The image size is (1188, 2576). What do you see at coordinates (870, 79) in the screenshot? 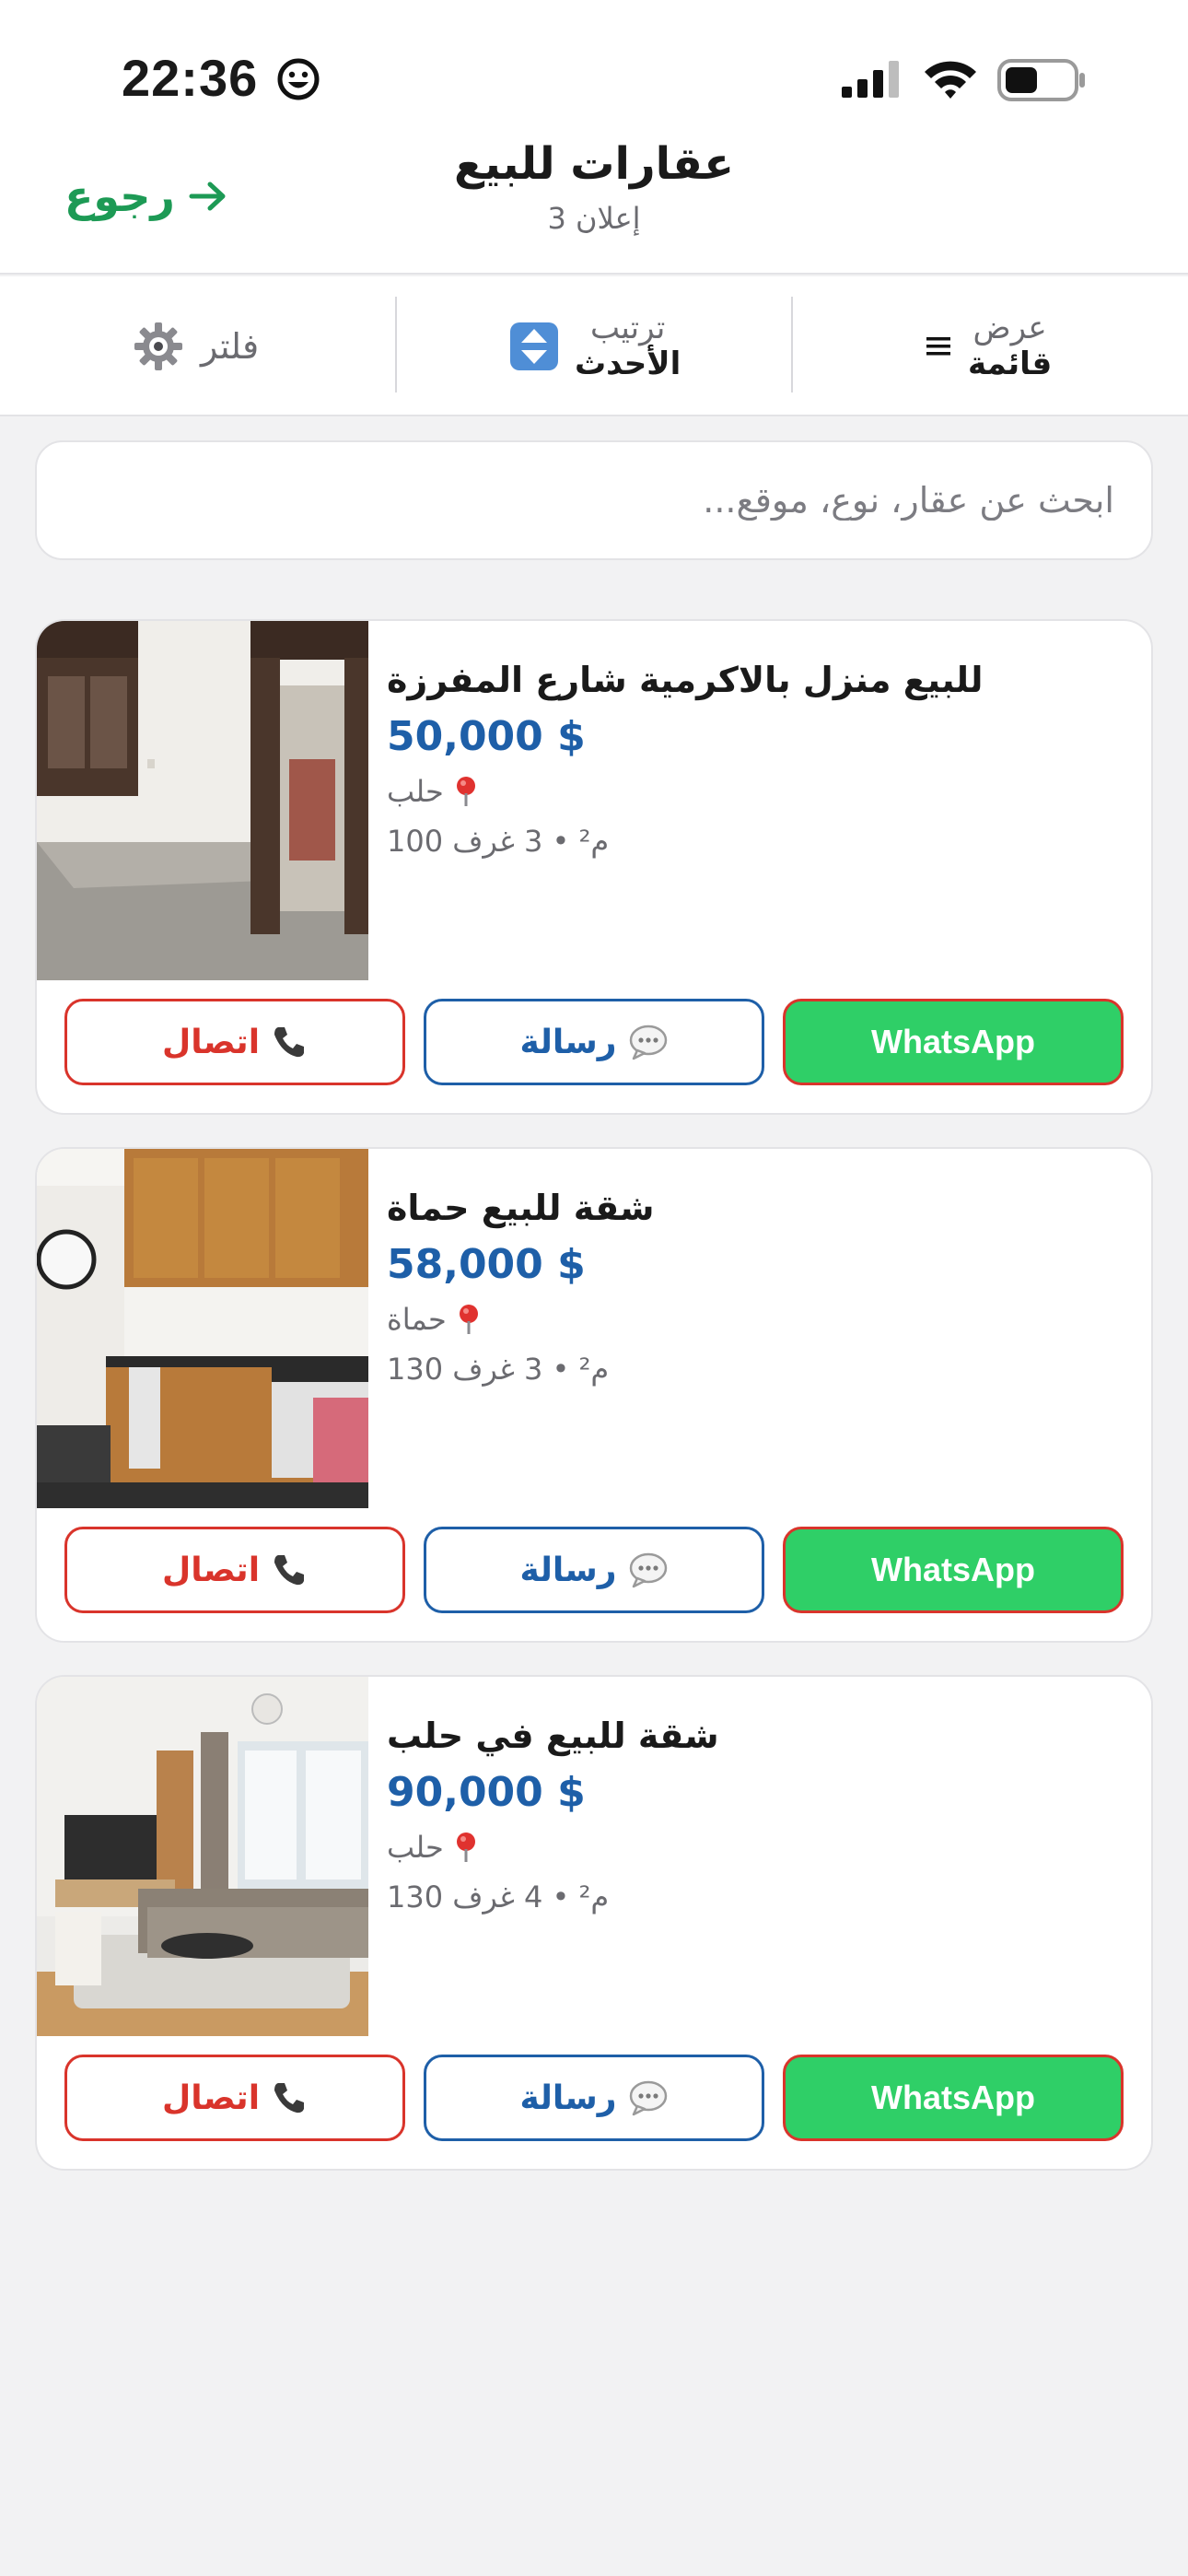
I see `cellular-signal-icon` at bounding box center [870, 79].